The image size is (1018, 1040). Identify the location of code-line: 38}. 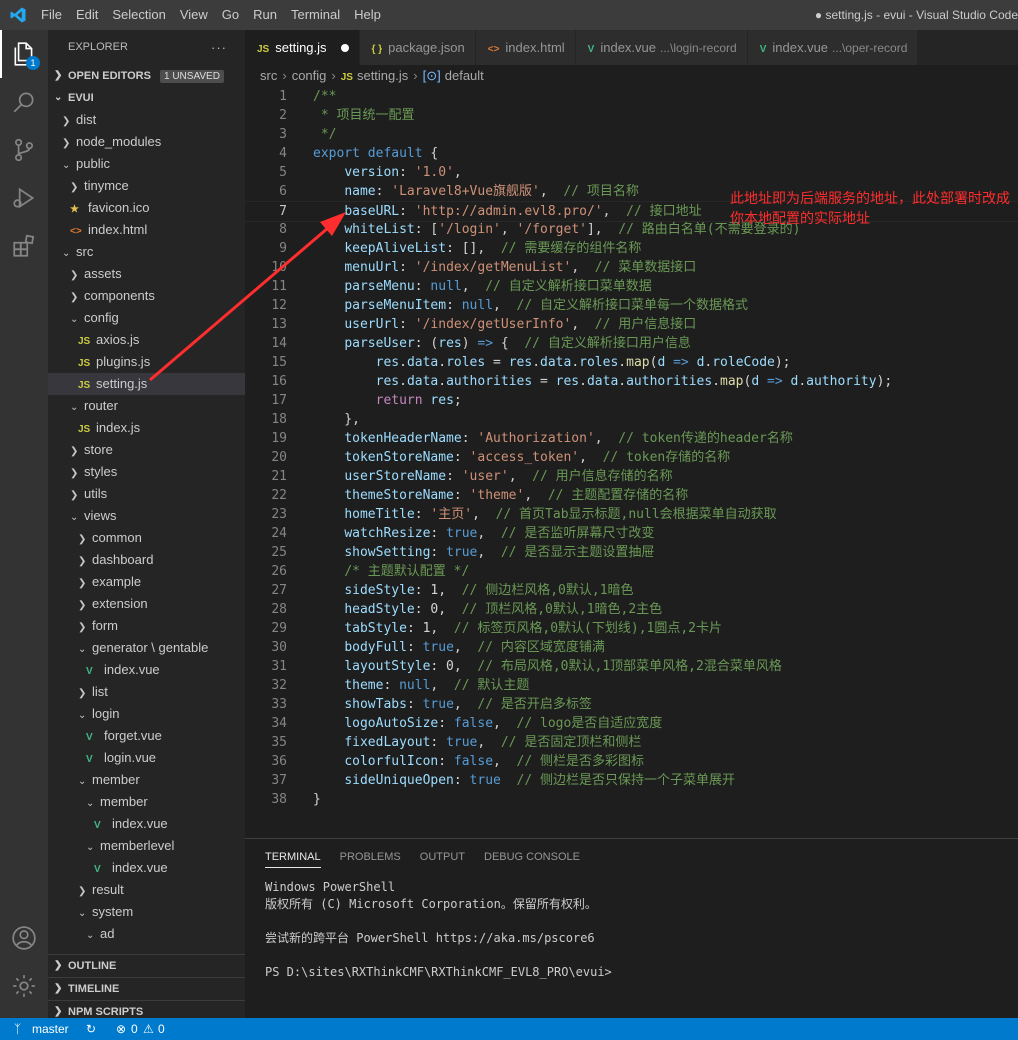
(631, 799).